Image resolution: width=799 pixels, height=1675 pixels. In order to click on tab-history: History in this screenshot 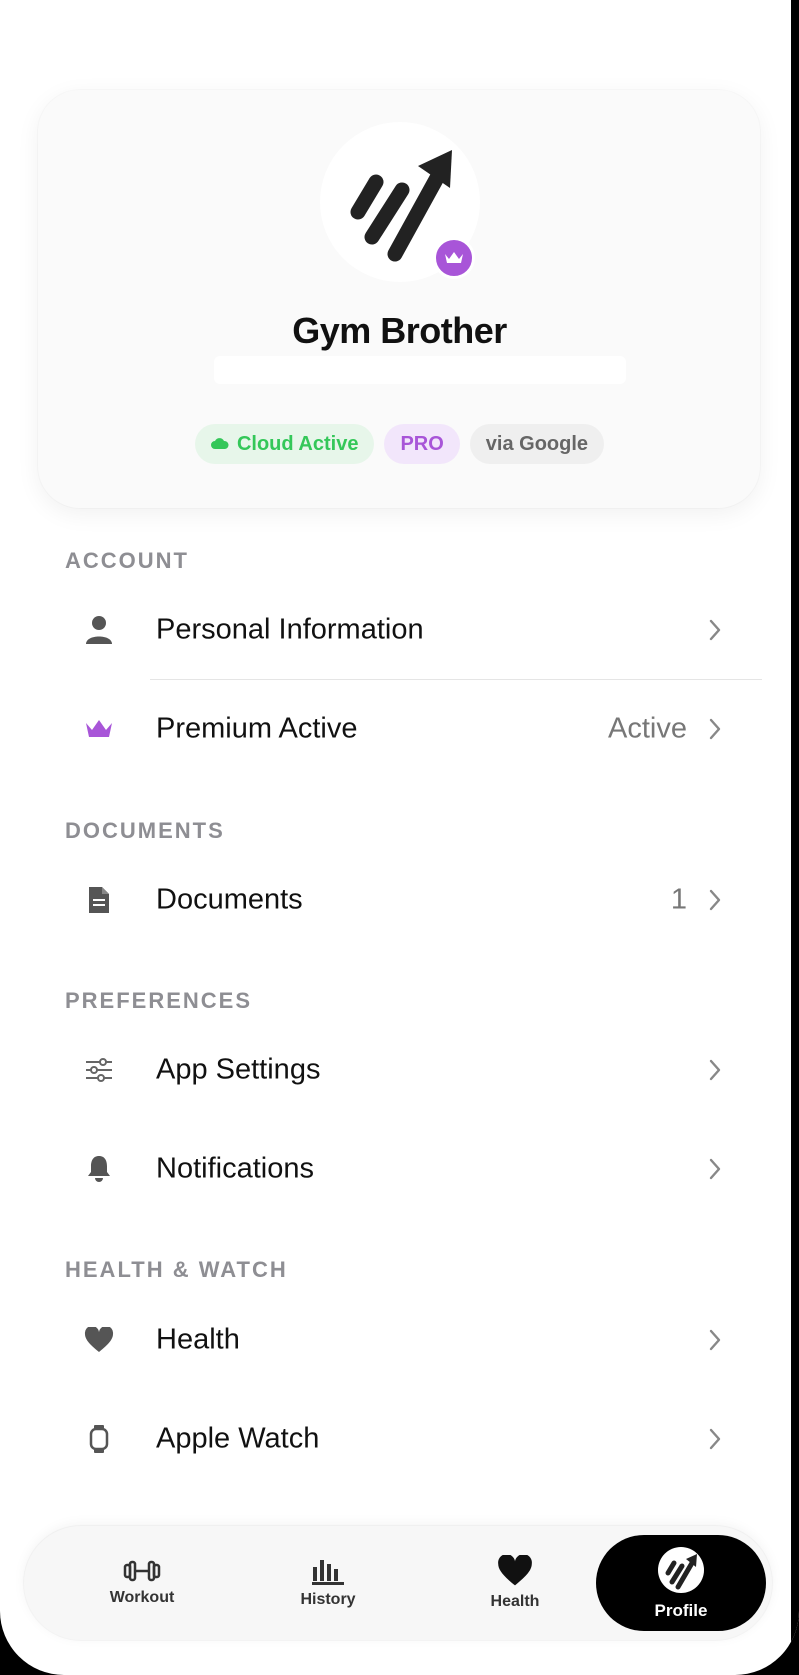, I will do `click(328, 1583)`.